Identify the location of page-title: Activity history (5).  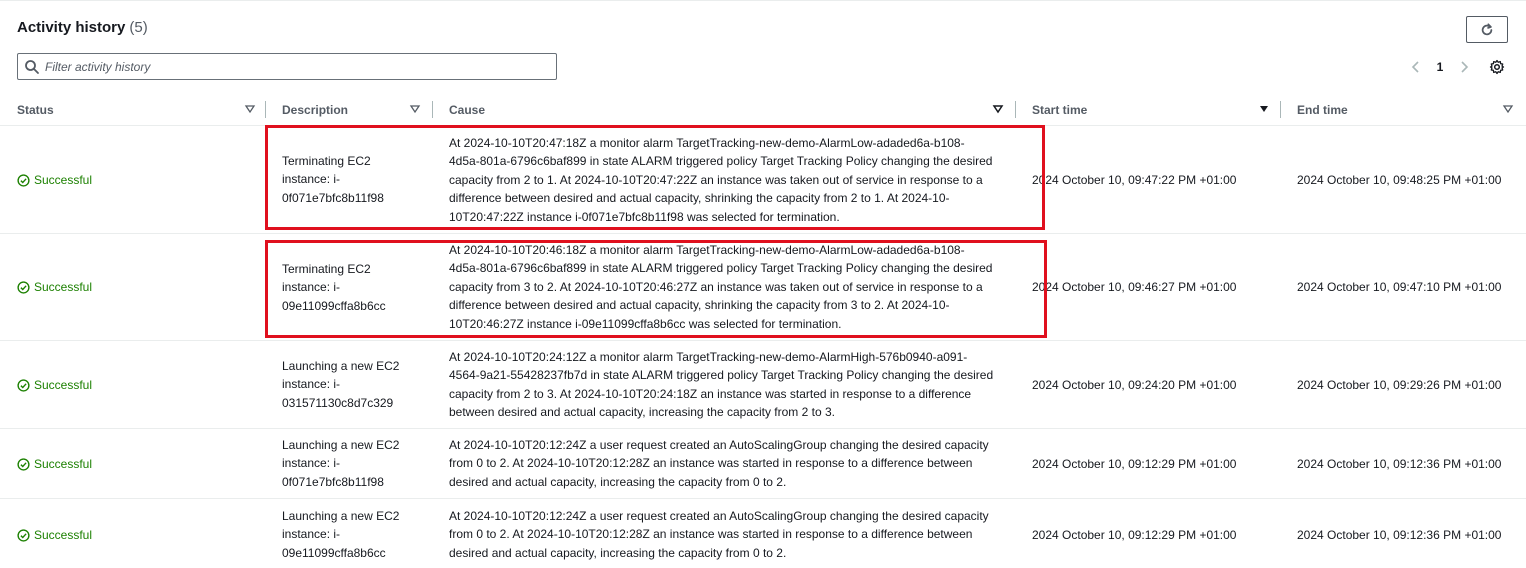
(82, 27).